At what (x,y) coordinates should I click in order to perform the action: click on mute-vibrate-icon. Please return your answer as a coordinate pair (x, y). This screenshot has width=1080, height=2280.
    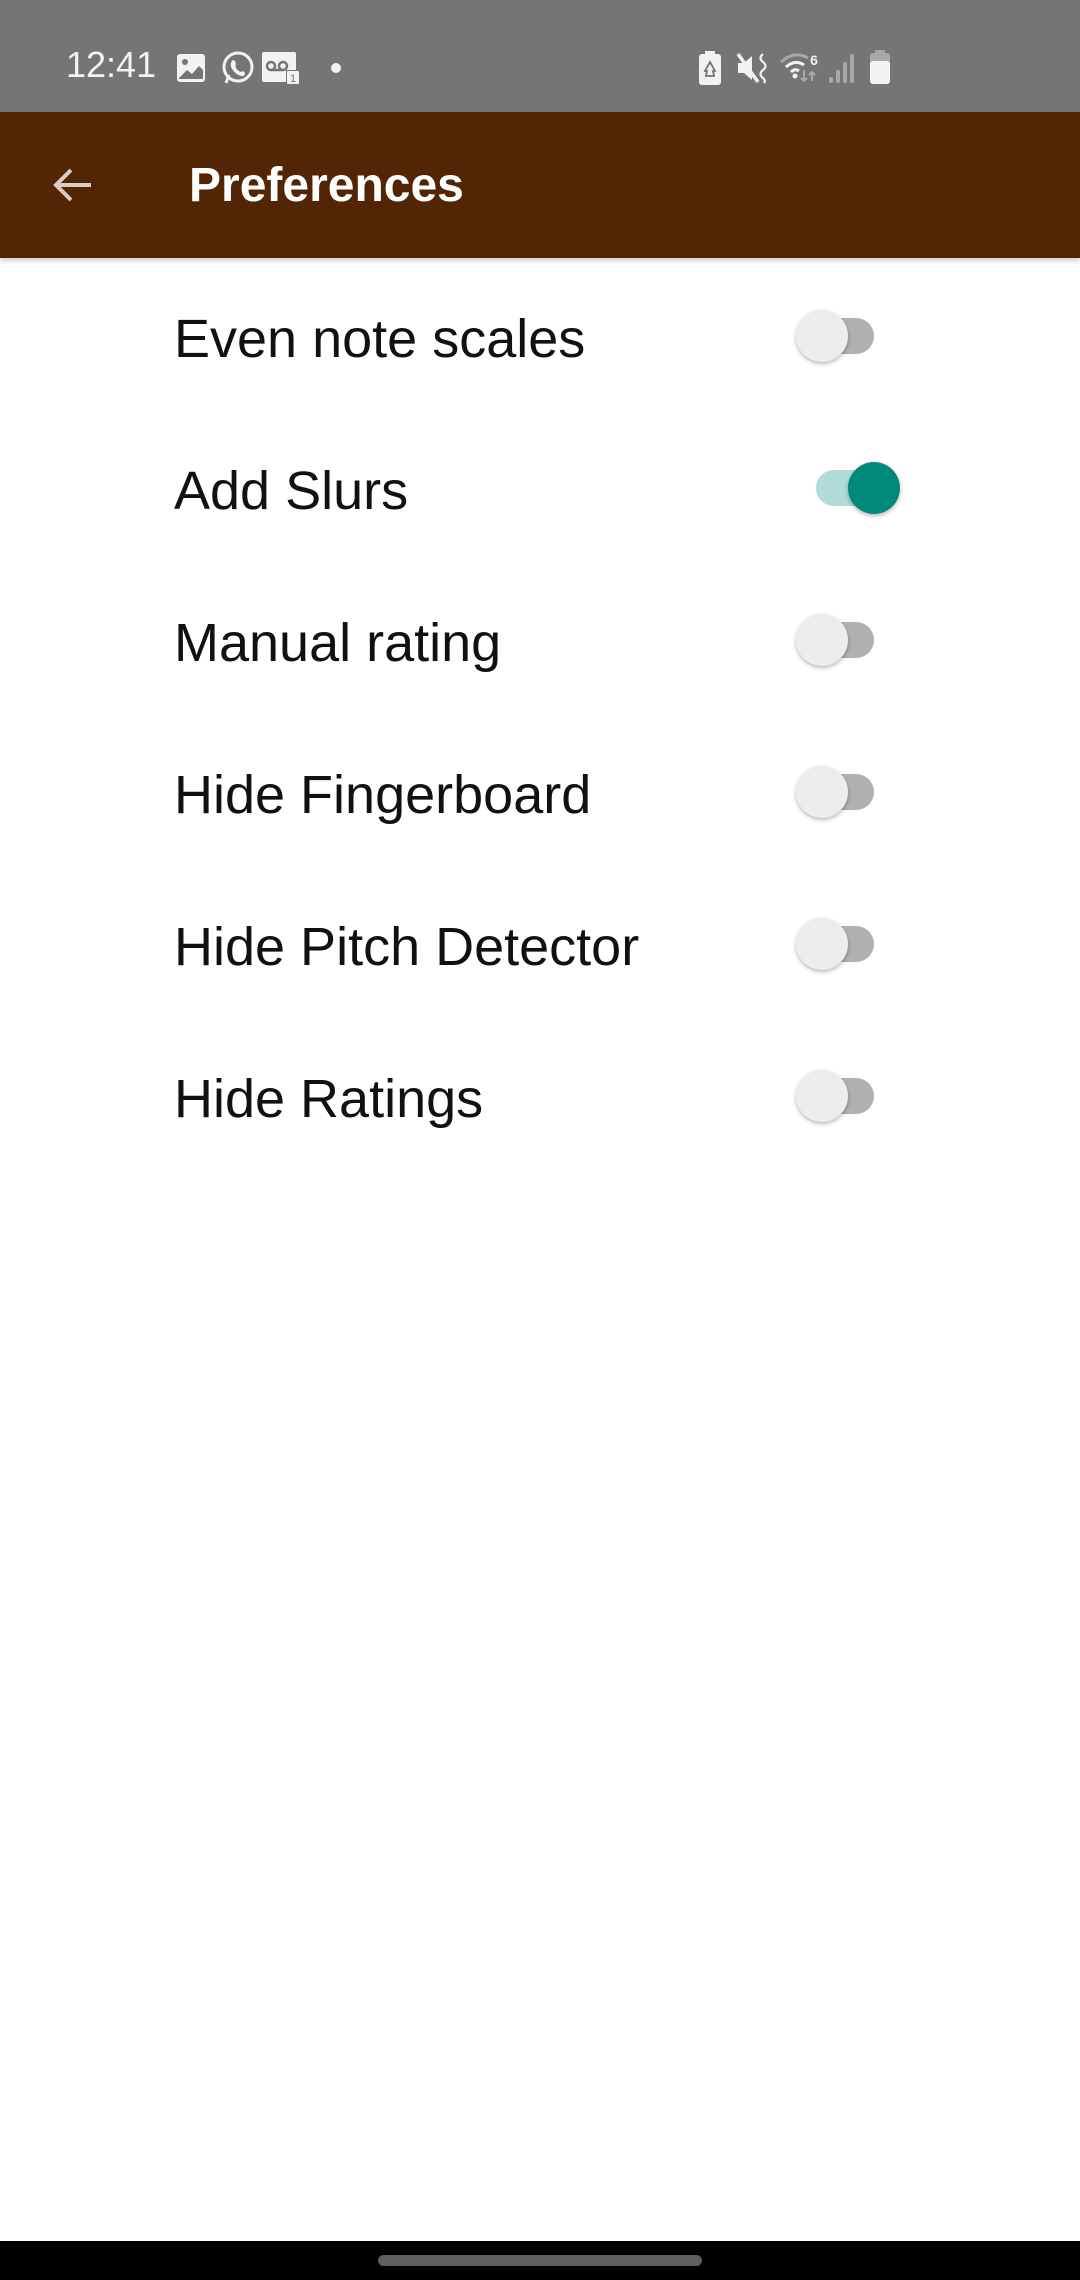
    Looking at the image, I should click on (751, 68).